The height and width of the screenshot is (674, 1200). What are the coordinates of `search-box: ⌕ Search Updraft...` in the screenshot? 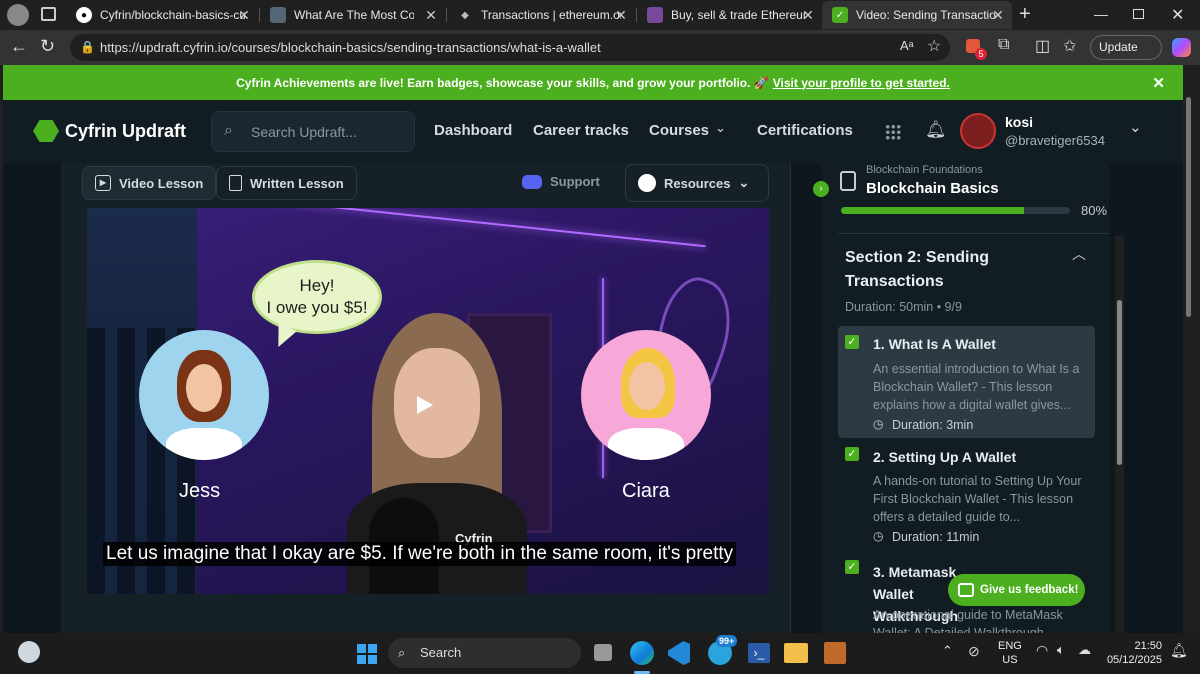 It's located at (313, 131).